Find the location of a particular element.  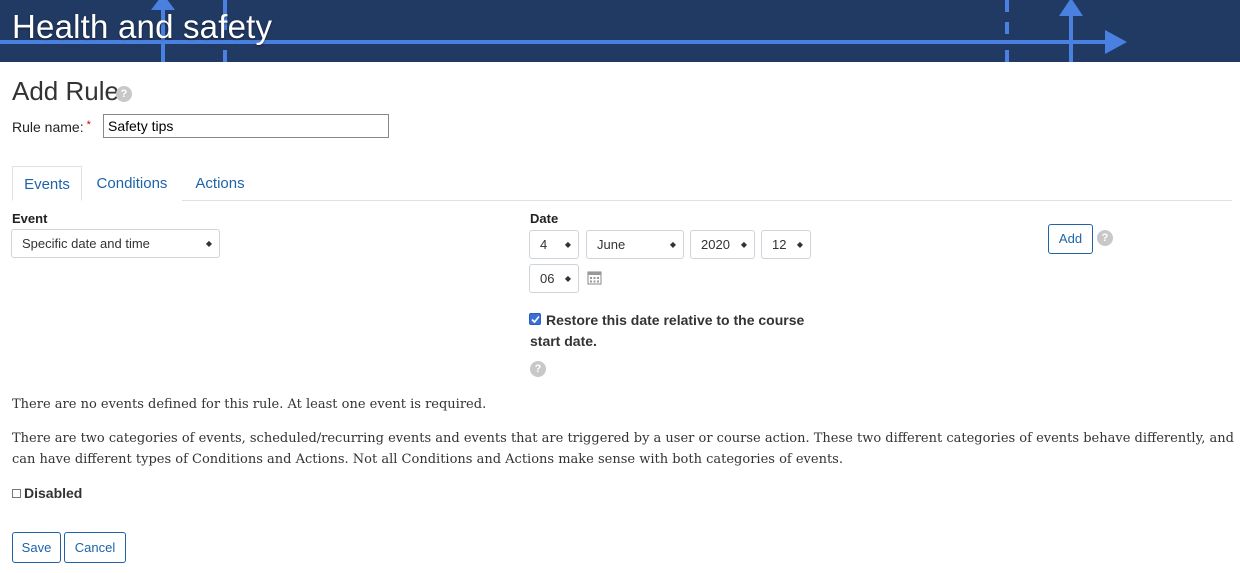

event-label: Event is located at coordinates (30, 218).